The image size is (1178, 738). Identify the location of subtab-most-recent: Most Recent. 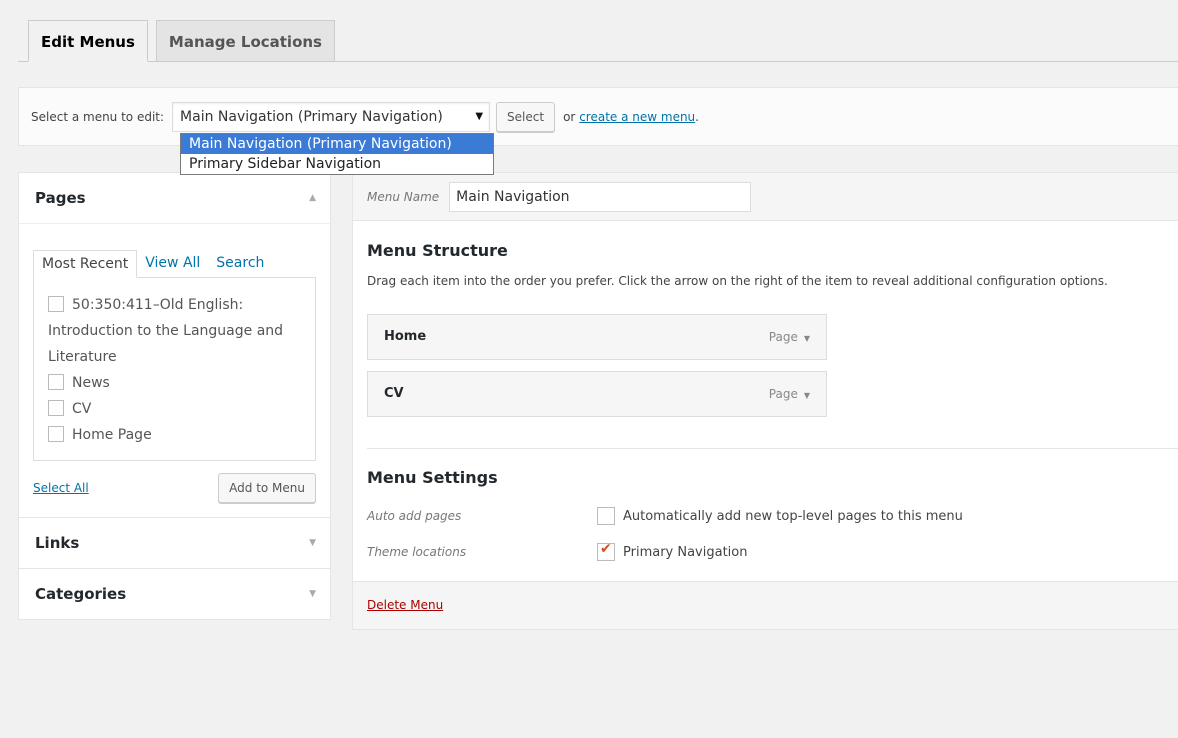
(85, 264).